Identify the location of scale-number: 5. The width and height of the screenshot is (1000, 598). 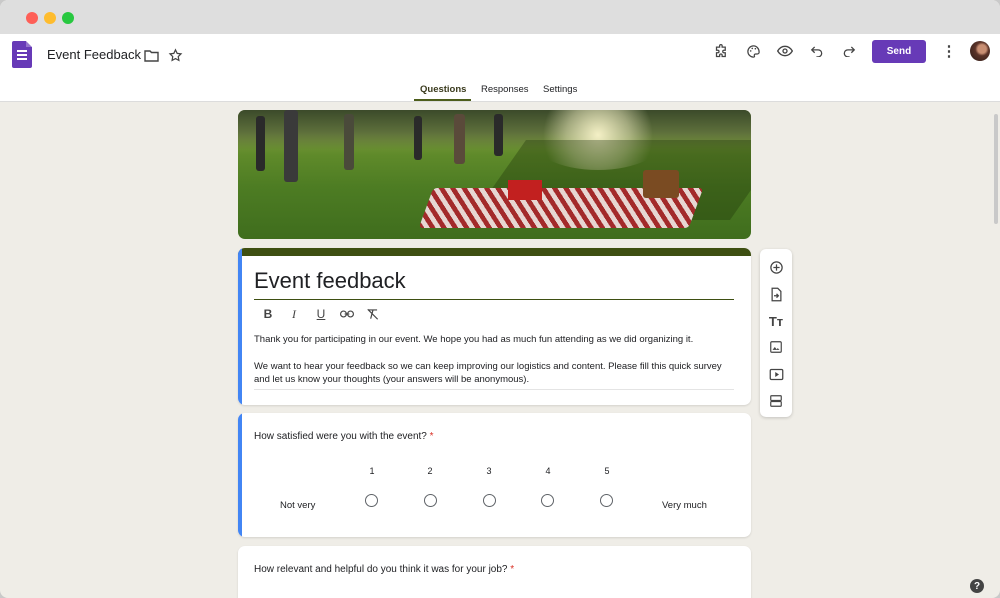
(607, 471).